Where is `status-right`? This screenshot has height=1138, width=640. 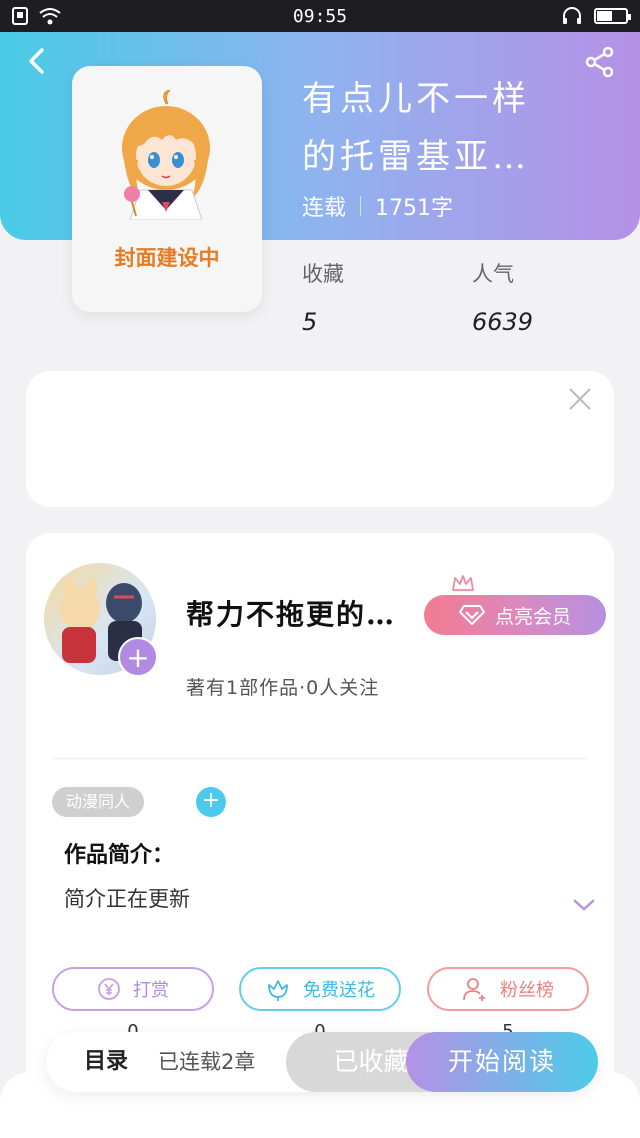 status-right is located at coordinates (596, 16).